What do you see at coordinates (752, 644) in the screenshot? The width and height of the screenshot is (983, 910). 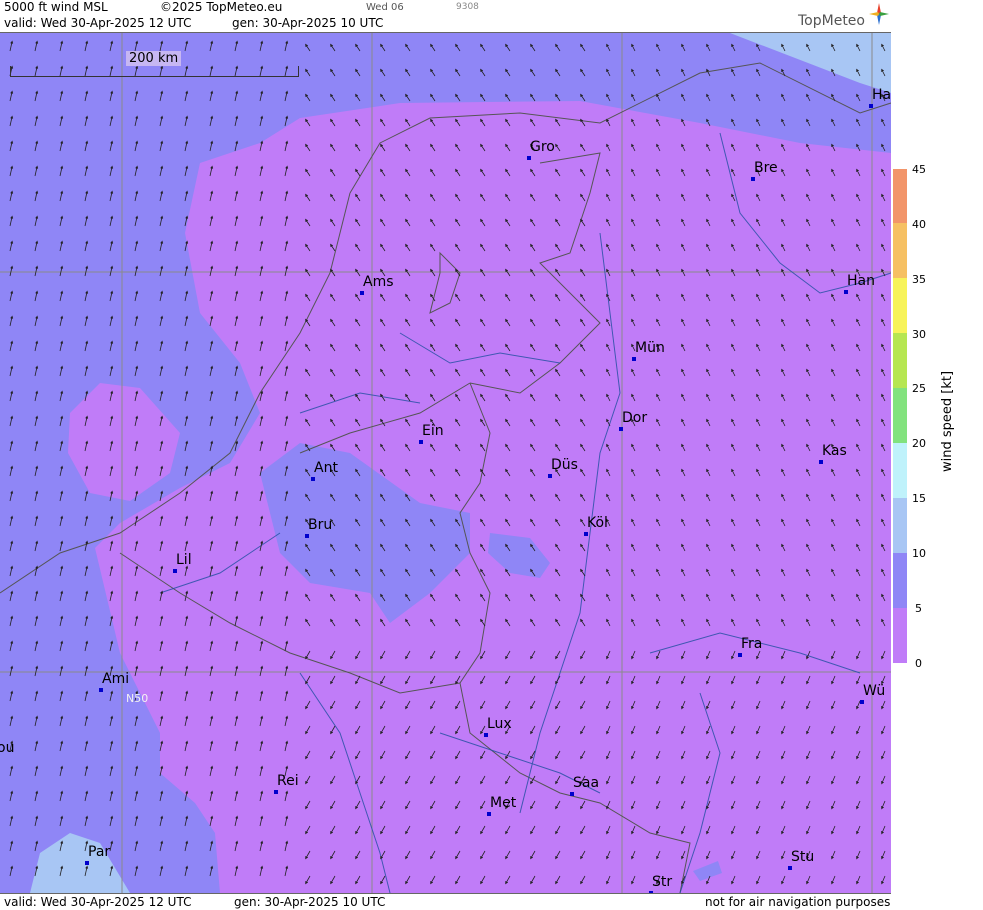 I see `city-label: Fra` at bounding box center [752, 644].